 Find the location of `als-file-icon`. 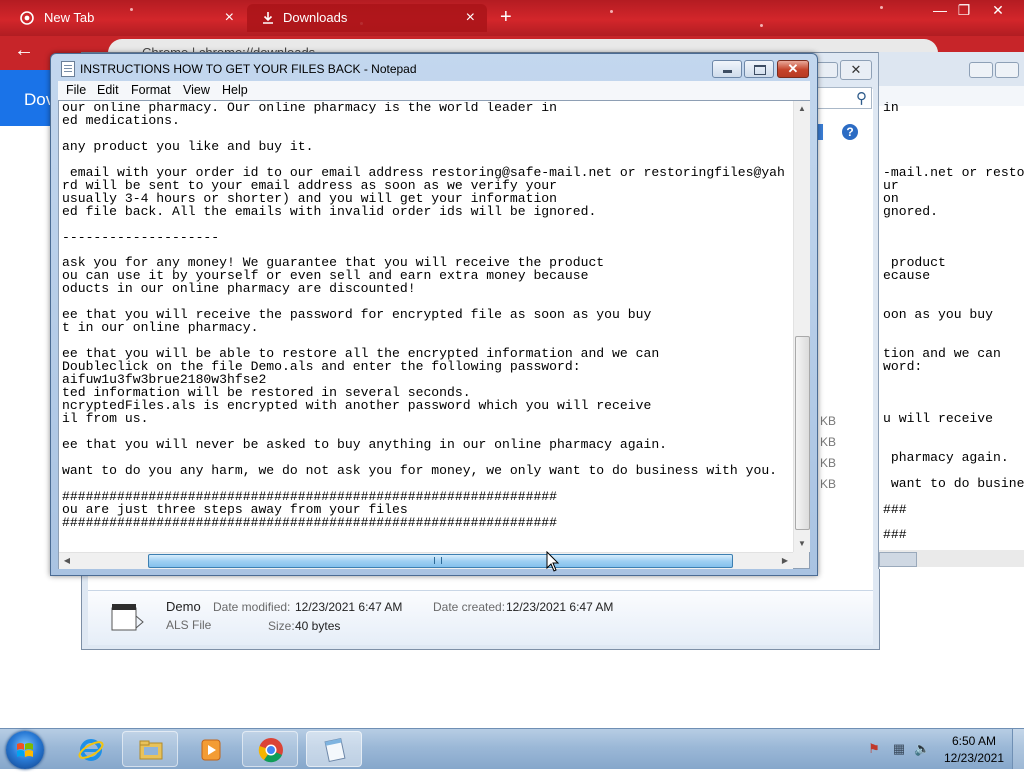

als-file-icon is located at coordinates (127, 617).